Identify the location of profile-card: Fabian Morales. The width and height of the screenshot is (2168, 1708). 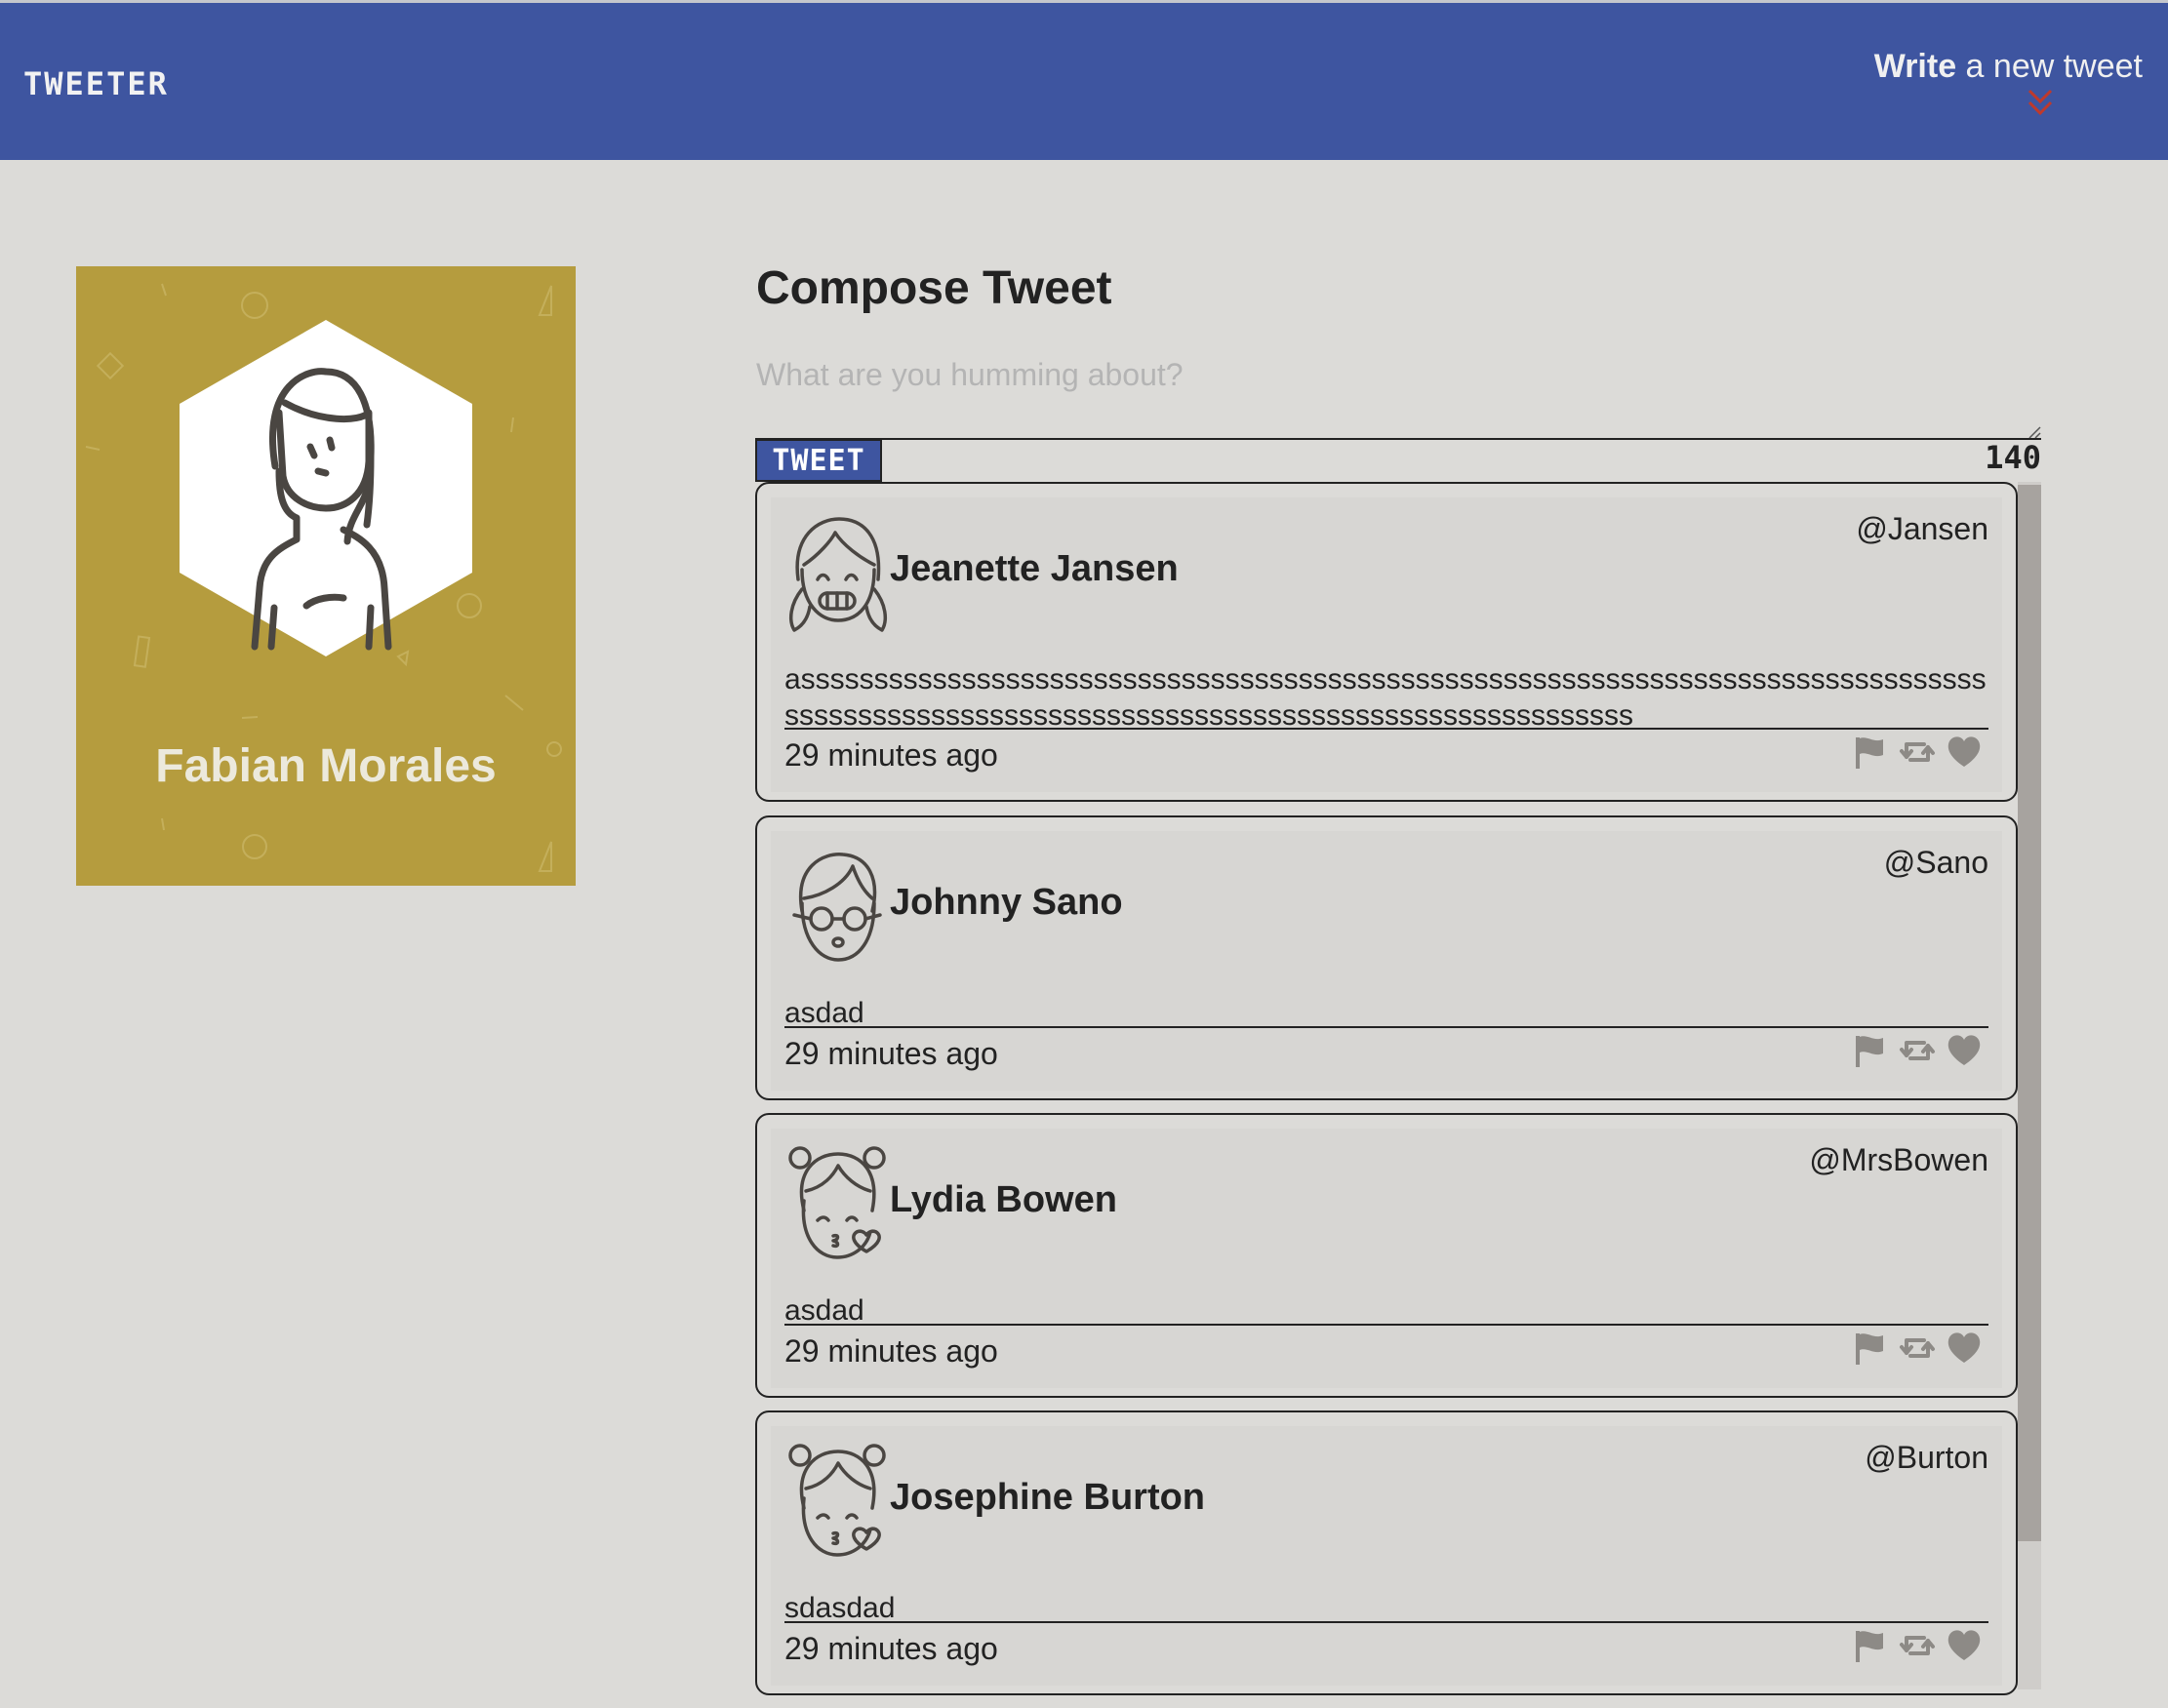
(326, 576).